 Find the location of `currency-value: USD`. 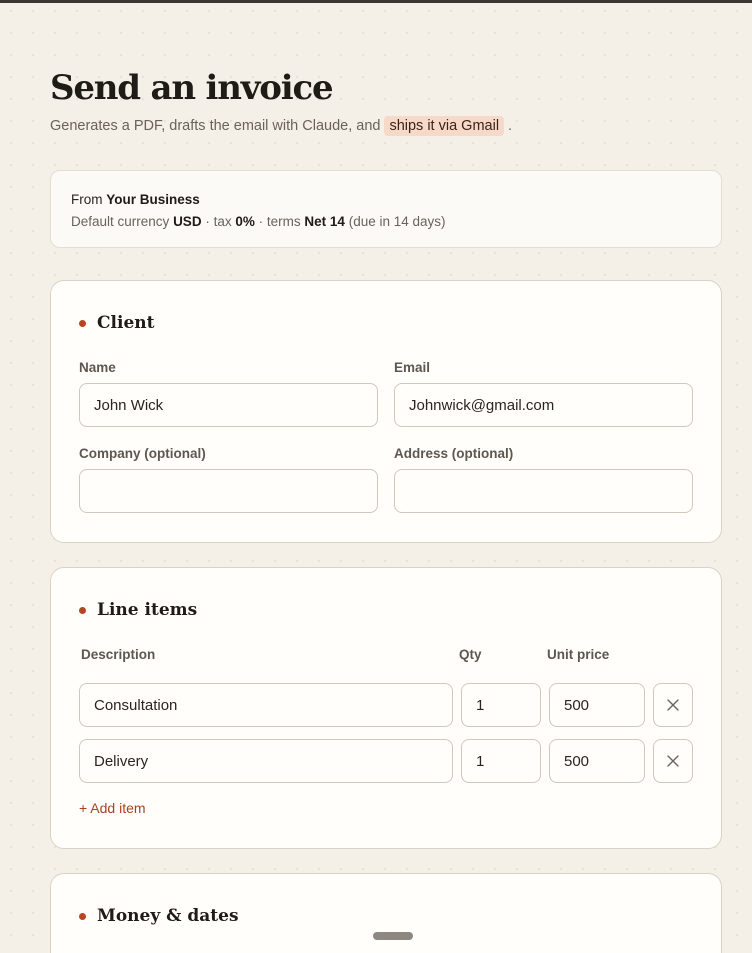

currency-value: USD is located at coordinates (187, 221).